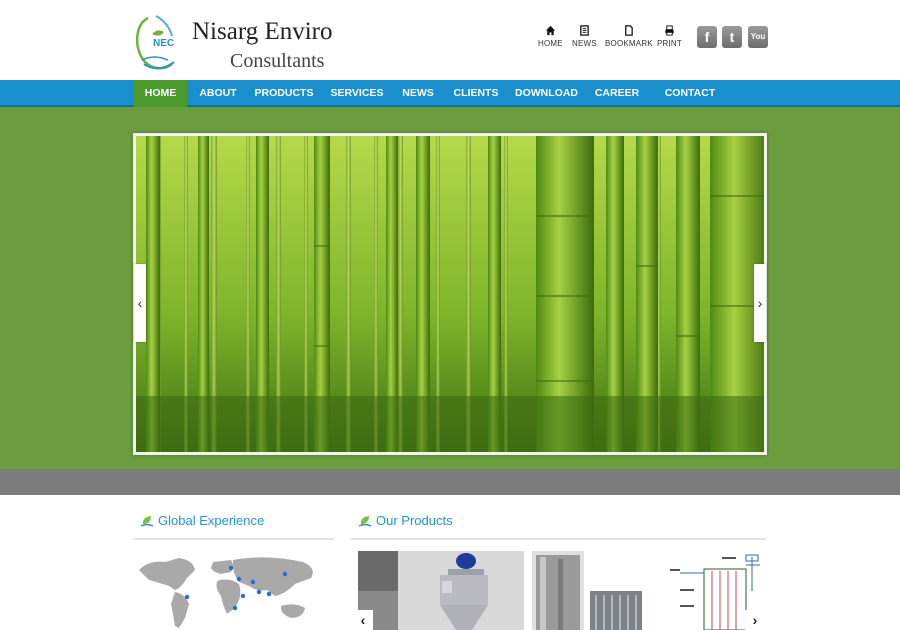  What do you see at coordinates (163, 43) in the screenshot?
I see `logo-mark-text: NEC` at bounding box center [163, 43].